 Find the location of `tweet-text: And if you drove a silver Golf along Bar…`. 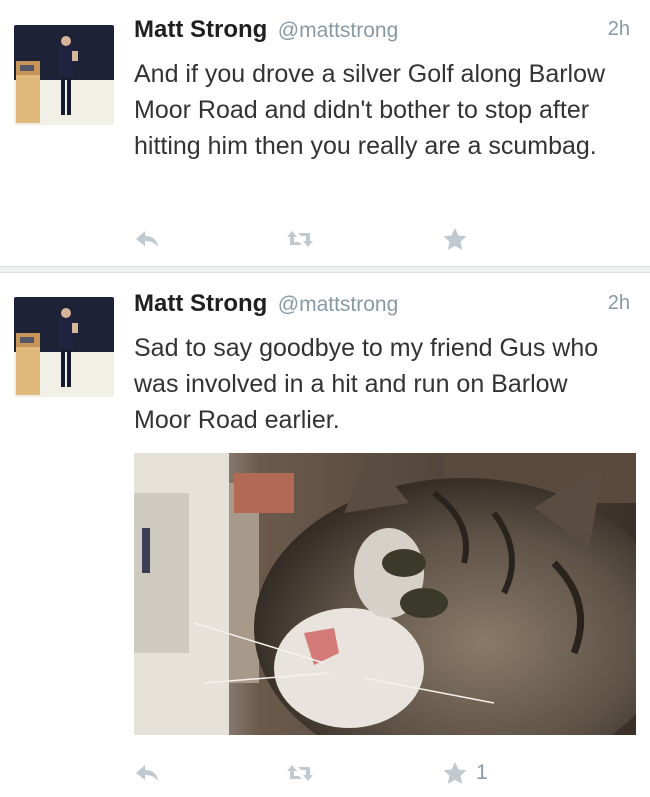

tweet-text: And if you drove a silver Golf along Bar… is located at coordinates (370, 110).